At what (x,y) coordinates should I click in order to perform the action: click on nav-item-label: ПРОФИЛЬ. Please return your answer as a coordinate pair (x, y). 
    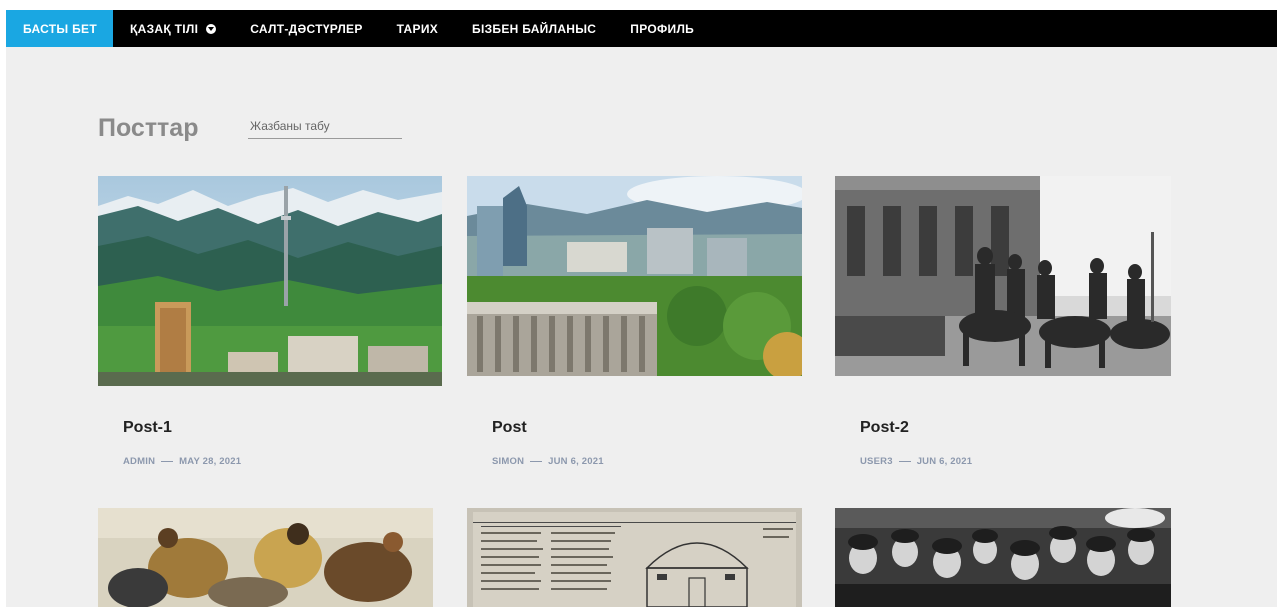
    Looking at the image, I should click on (662, 28).